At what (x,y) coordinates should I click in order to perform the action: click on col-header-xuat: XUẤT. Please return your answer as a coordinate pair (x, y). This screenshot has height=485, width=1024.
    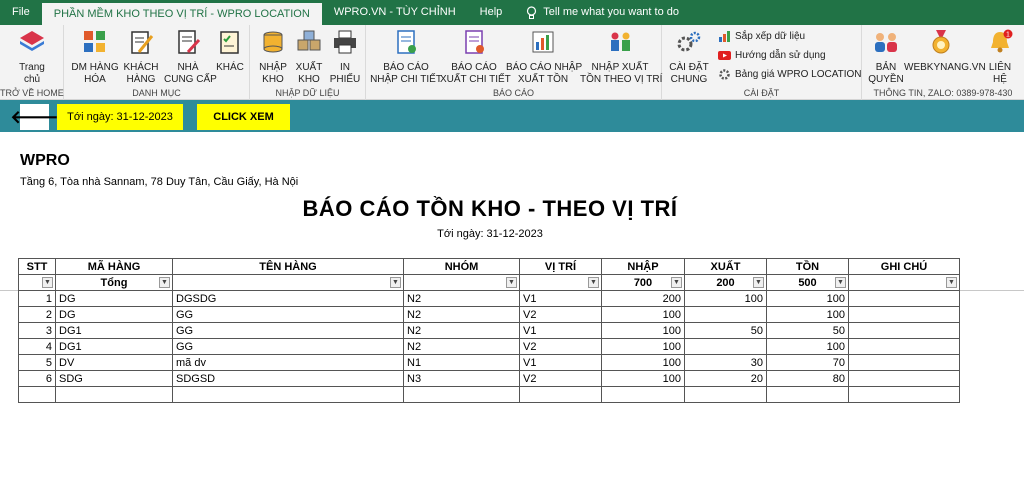
    Looking at the image, I should click on (725, 266).